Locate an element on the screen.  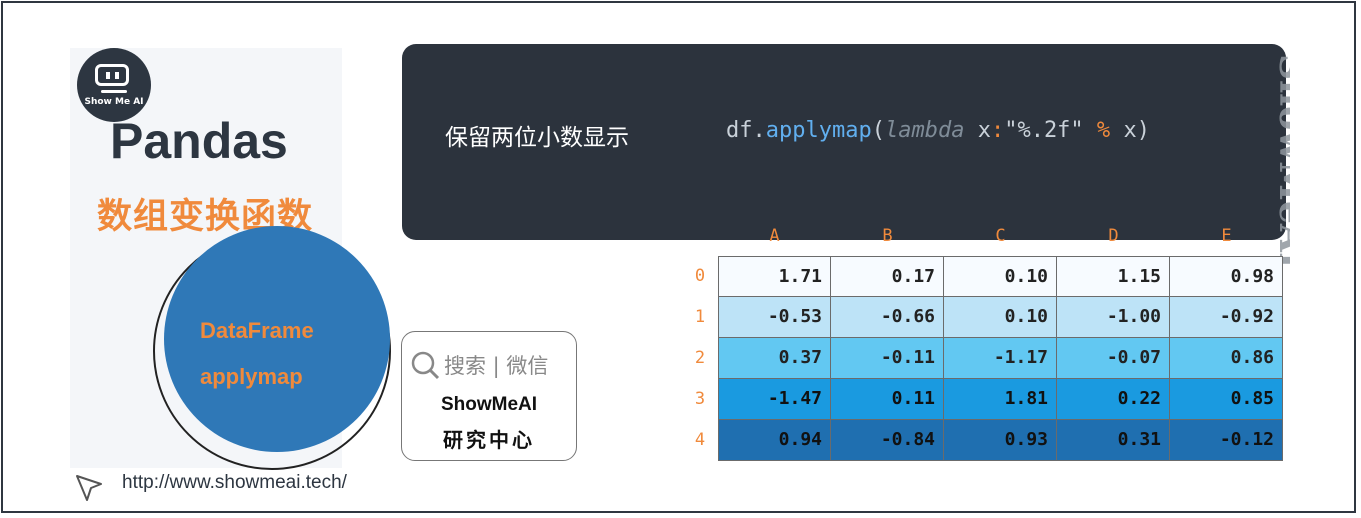
logo-text: Show Me AI is located at coordinates (114, 102).